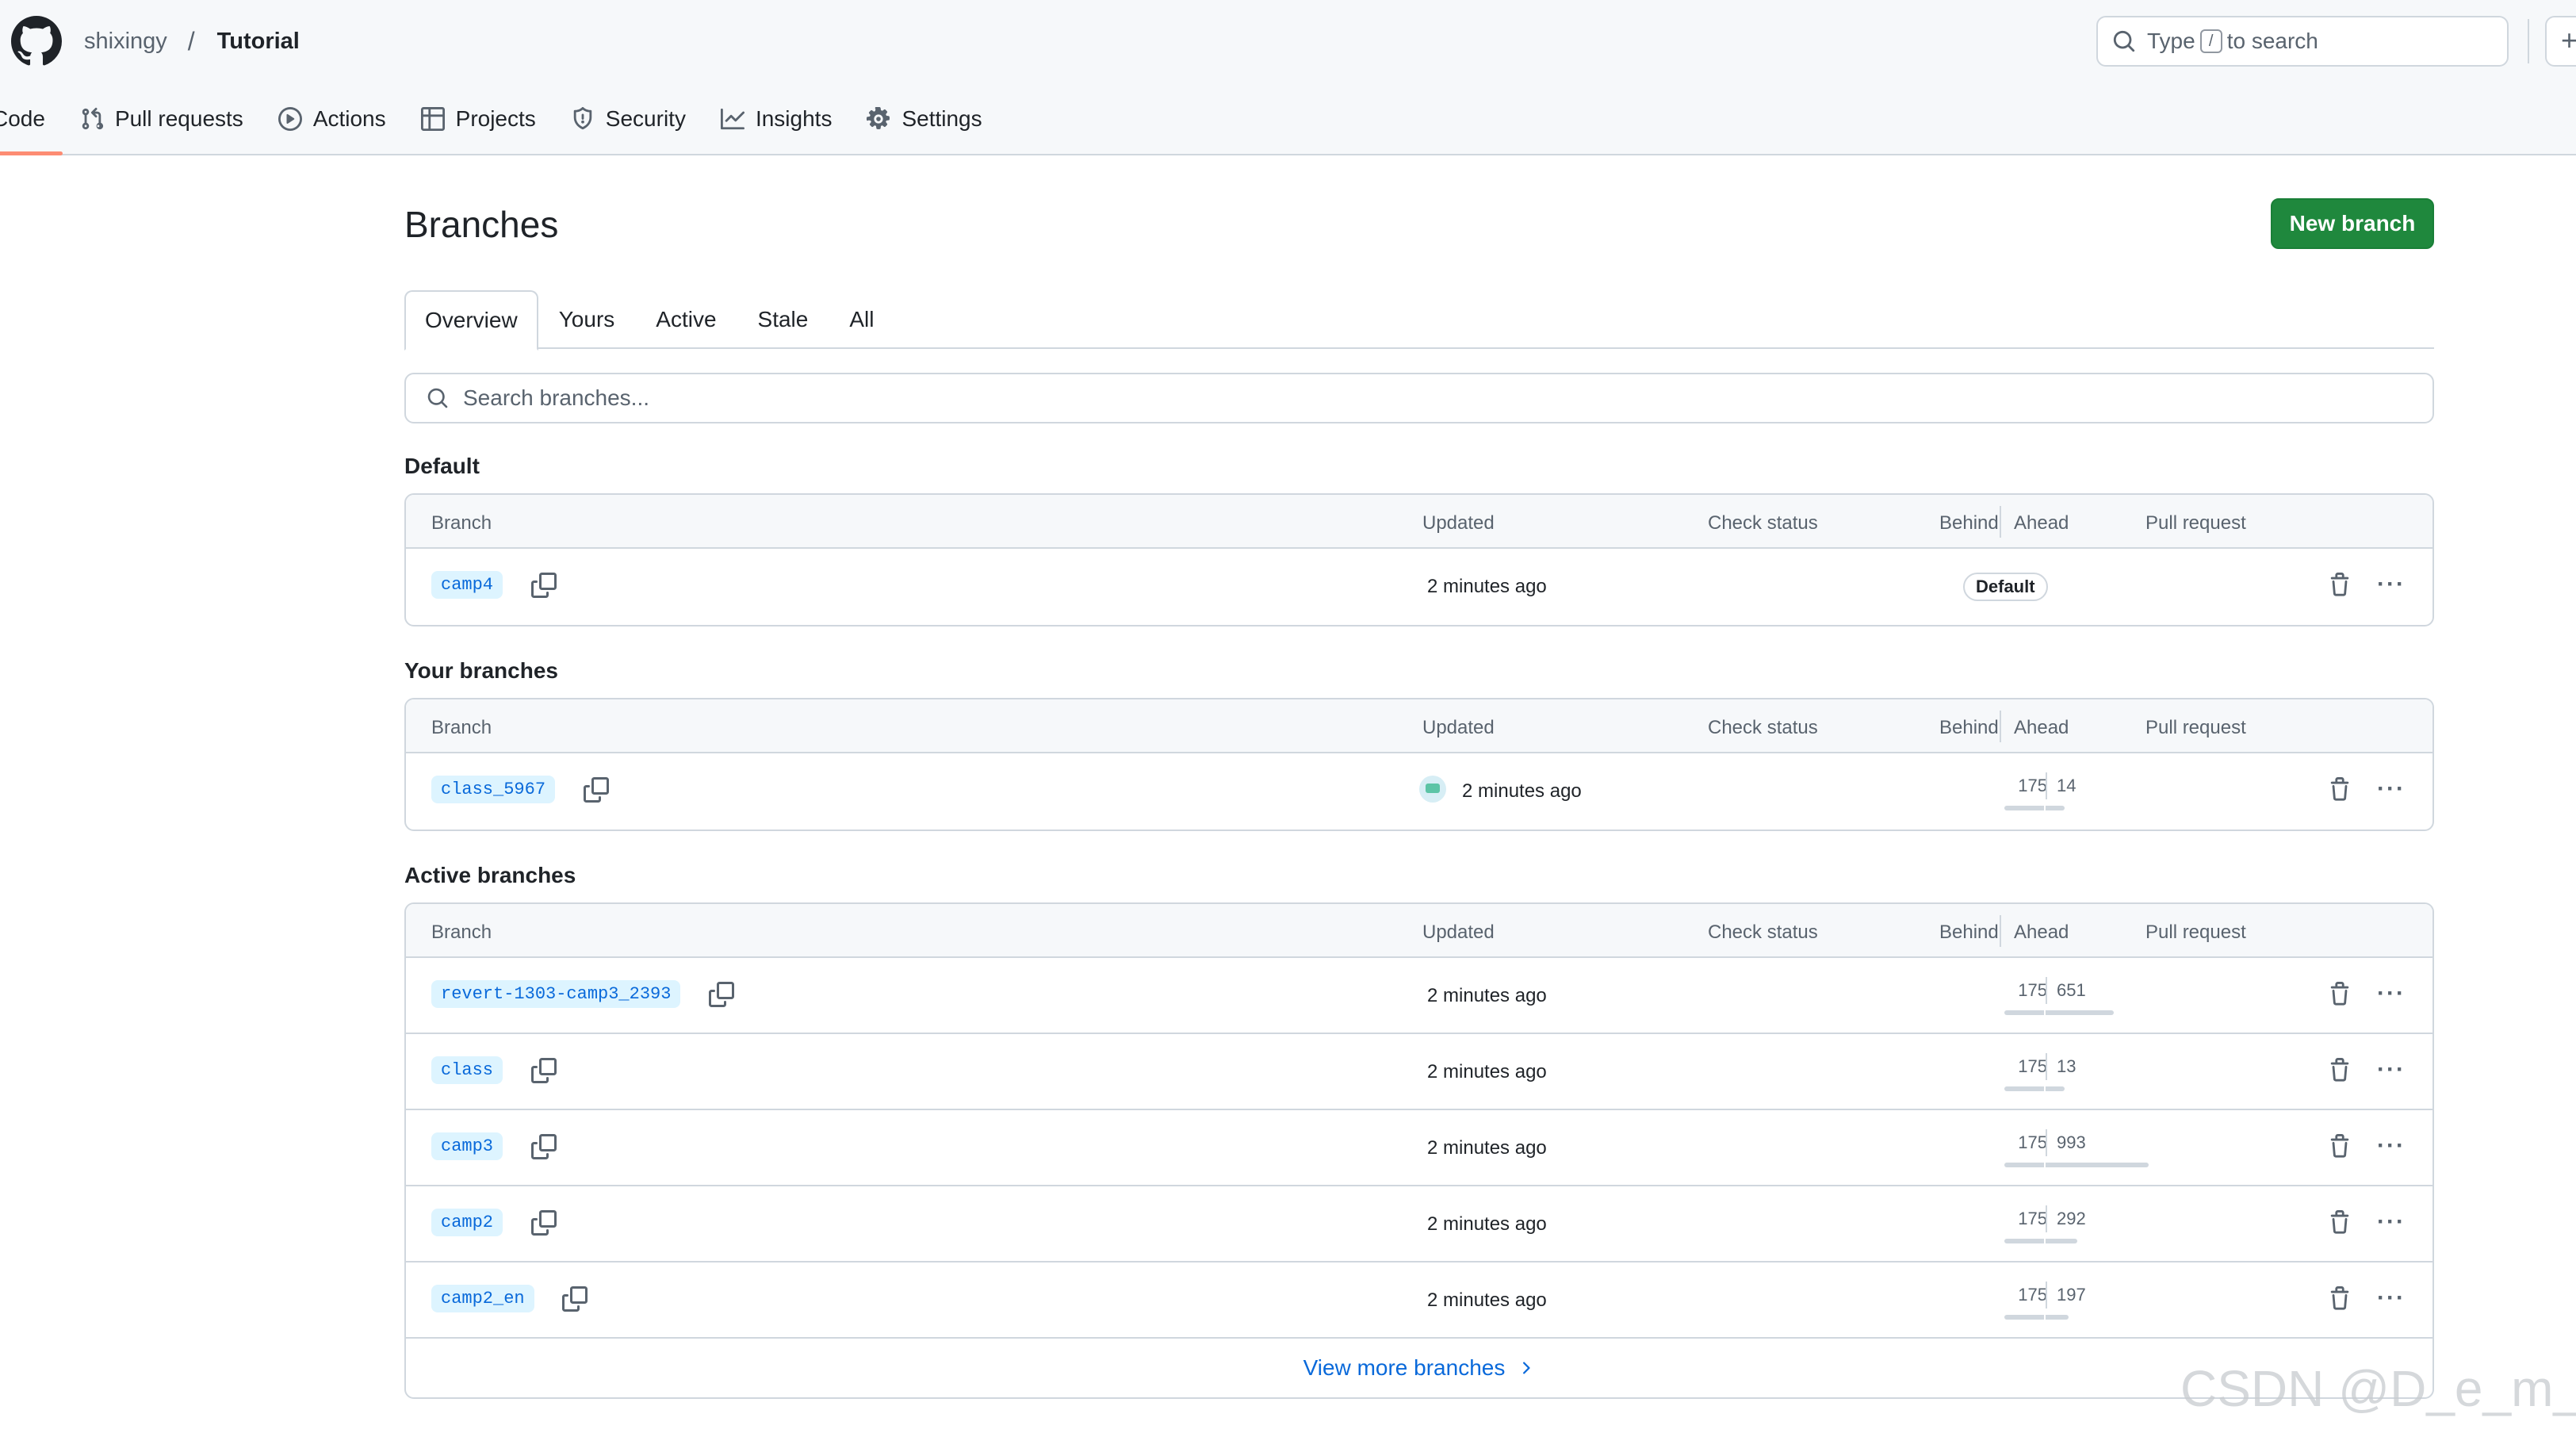 The image size is (2576, 1433). What do you see at coordinates (2099, 1301) in the screenshot?
I see `behind-ahead-indicator: 175 197` at bounding box center [2099, 1301].